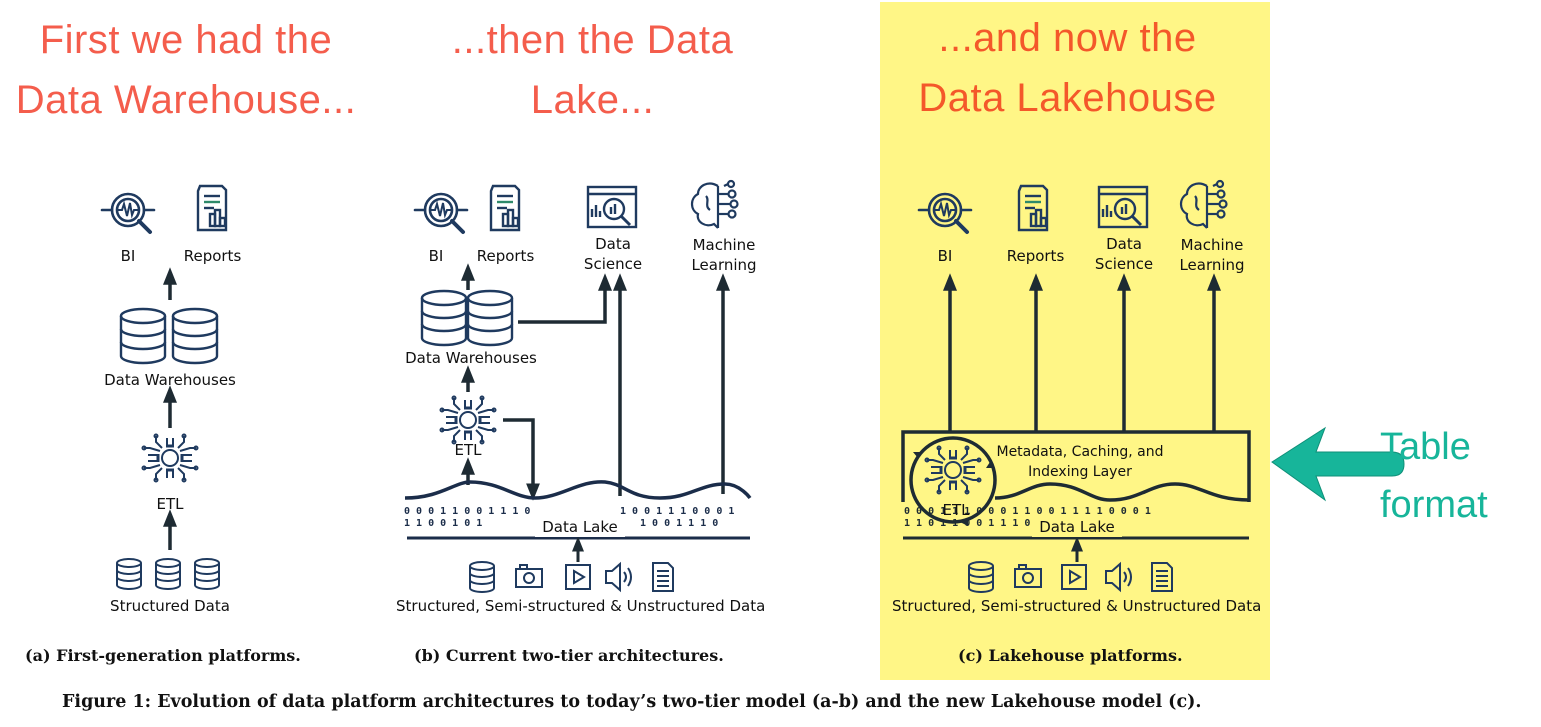  Describe the element at coordinates (1080, 452) in the screenshot. I see `label-line: Metadata, Caching, and` at that location.